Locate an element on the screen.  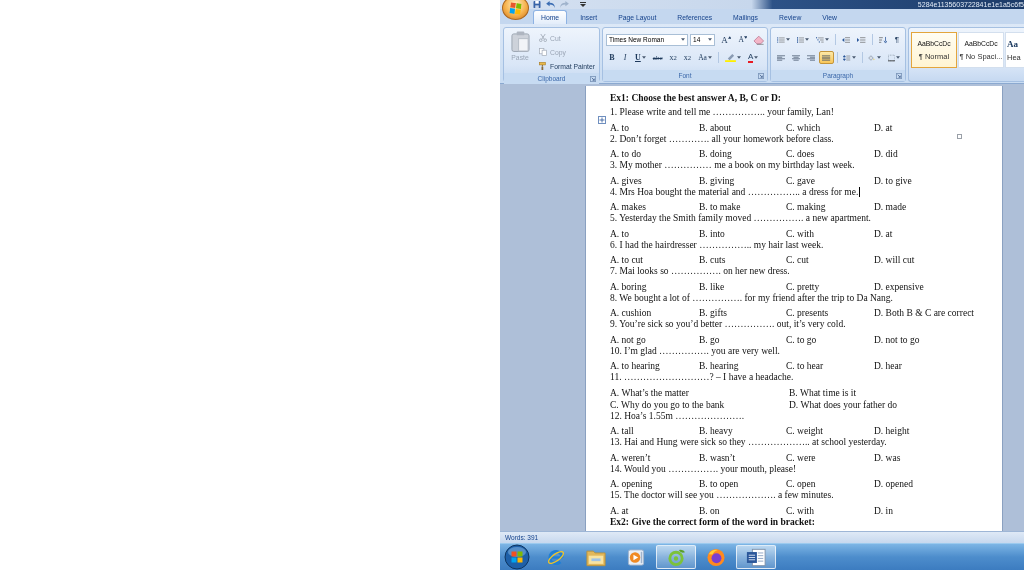
customize-caret-icon is located at coordinates (583, 4).